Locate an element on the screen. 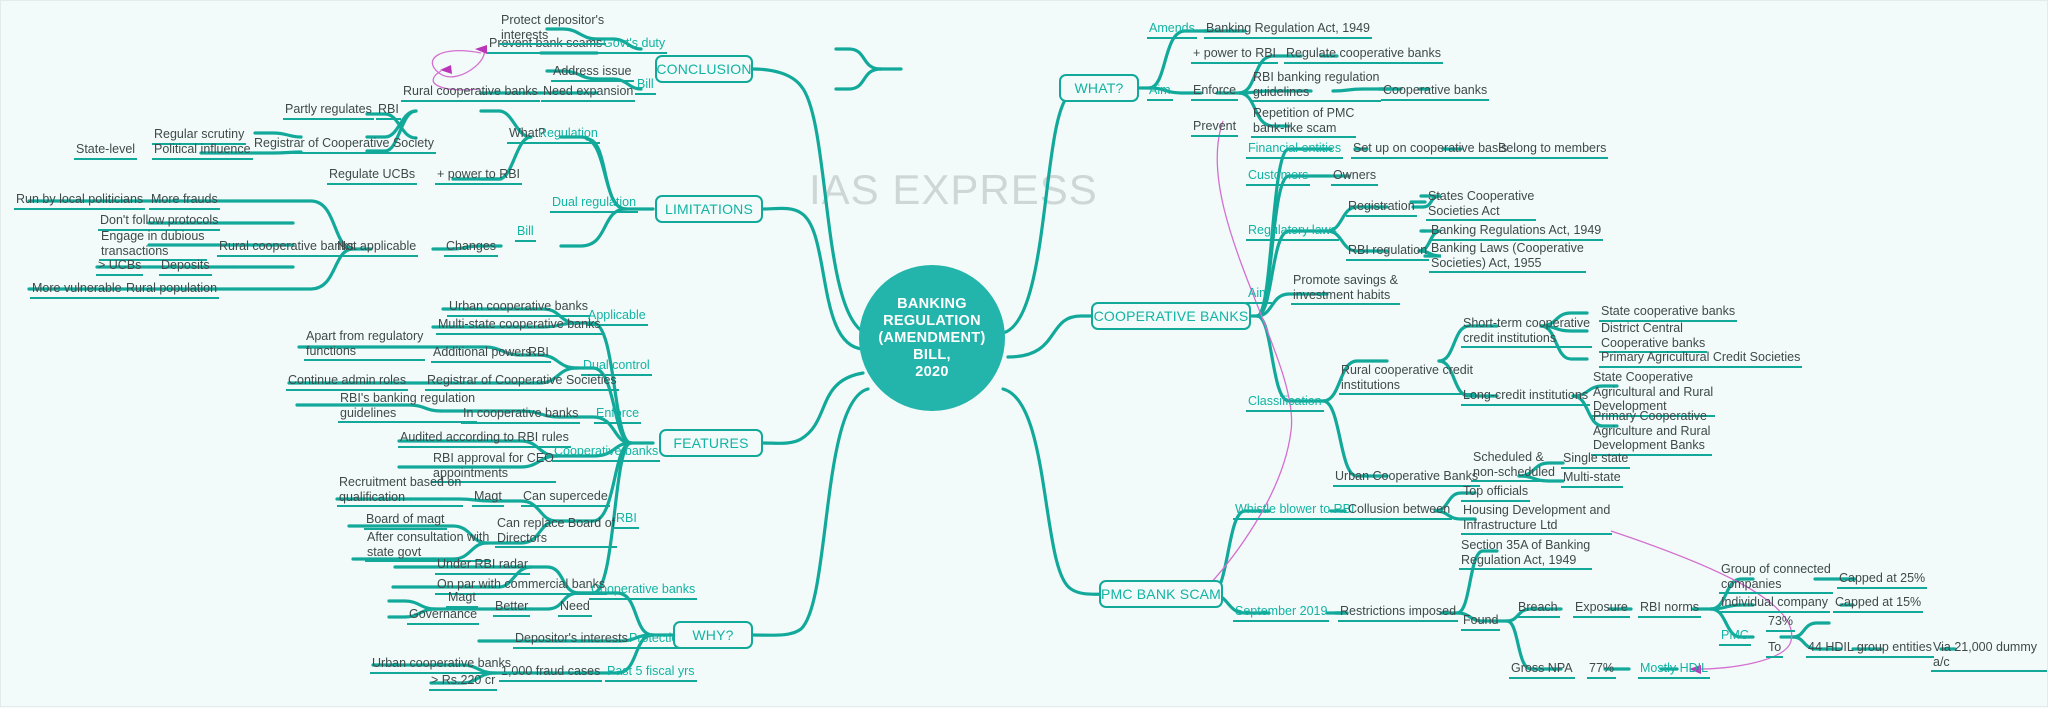 The width and height of the screenshot is (2048, 708). node-protect-depositors-interests: Protect depositor's interests is located at coordinates (553, 29).